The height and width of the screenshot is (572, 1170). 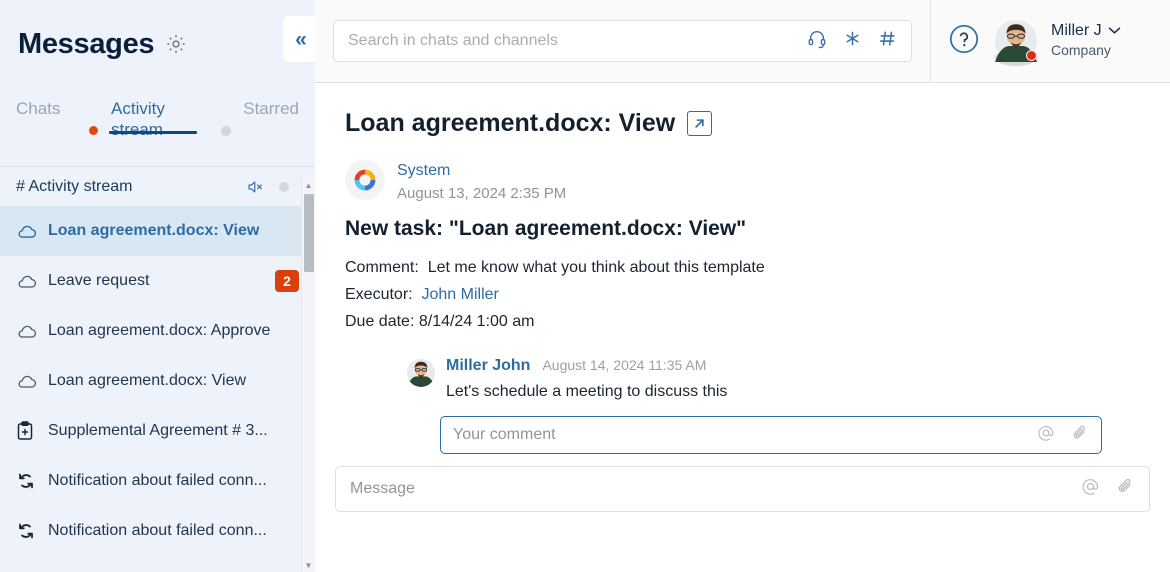 What do you see at coordinates (380, 322) in the screenshot?
I see `task-due-label: Due date:` at bounding box center [380, 322].